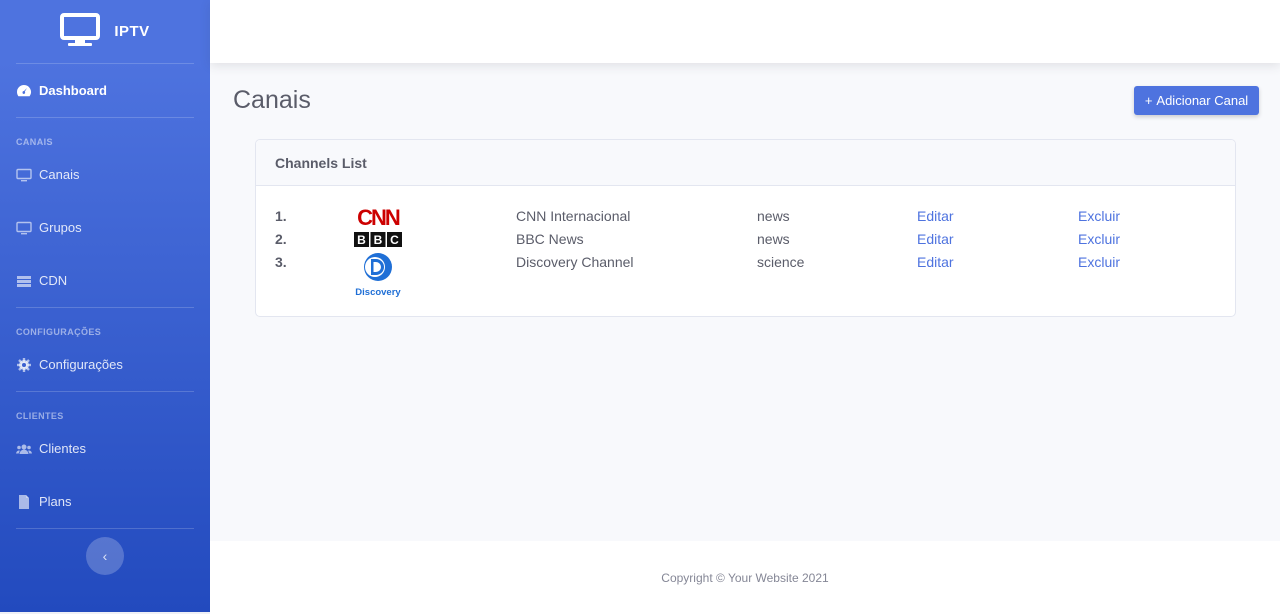 The image size is (1280, 614). I want to click on sidebar-divider, so click(105, 528).